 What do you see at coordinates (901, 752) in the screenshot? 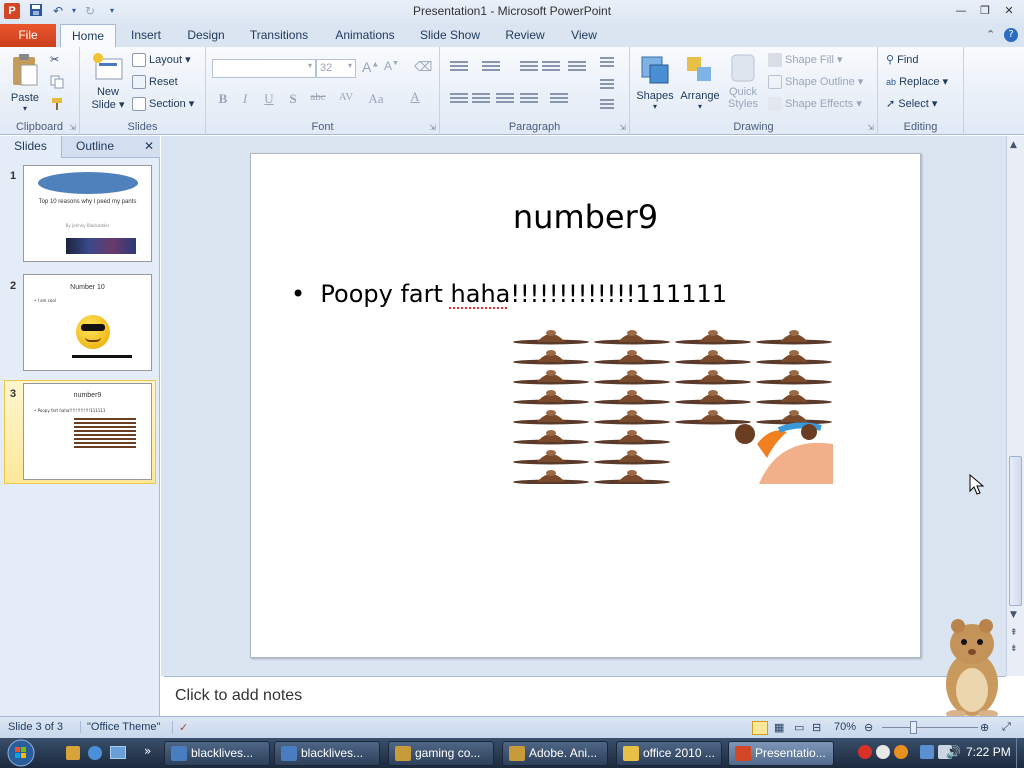
I see `tray-search-icon` at bounding box center [901, 752].